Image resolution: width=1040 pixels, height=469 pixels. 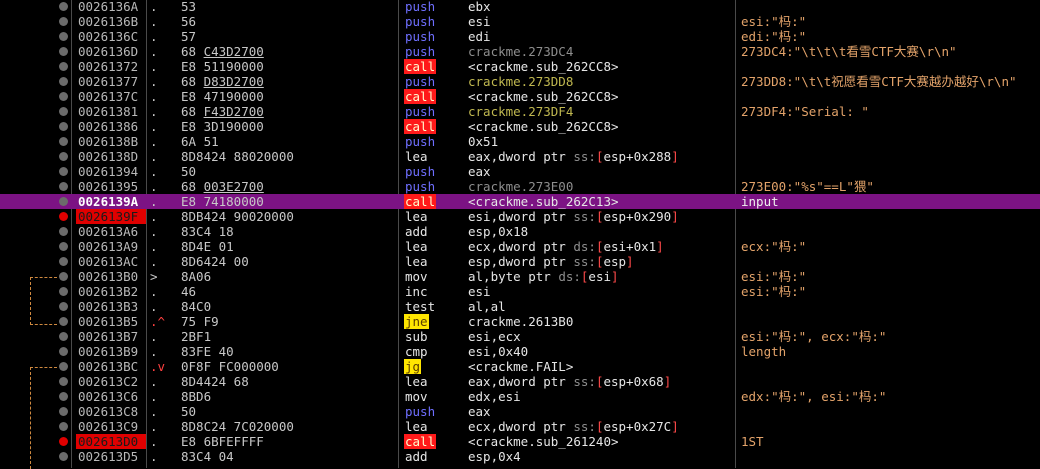 What do you see at coordinates (520, 141) in the screenshot?
I see `instruction-row: 0026138B. 6A 51 push 0x51` at bounding box center [520, 141].